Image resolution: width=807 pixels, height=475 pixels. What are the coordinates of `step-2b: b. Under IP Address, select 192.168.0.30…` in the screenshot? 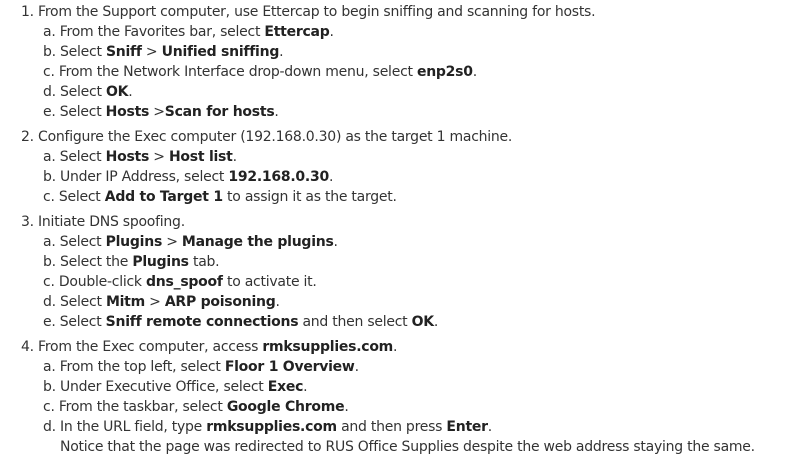 It's located at (188, 177).